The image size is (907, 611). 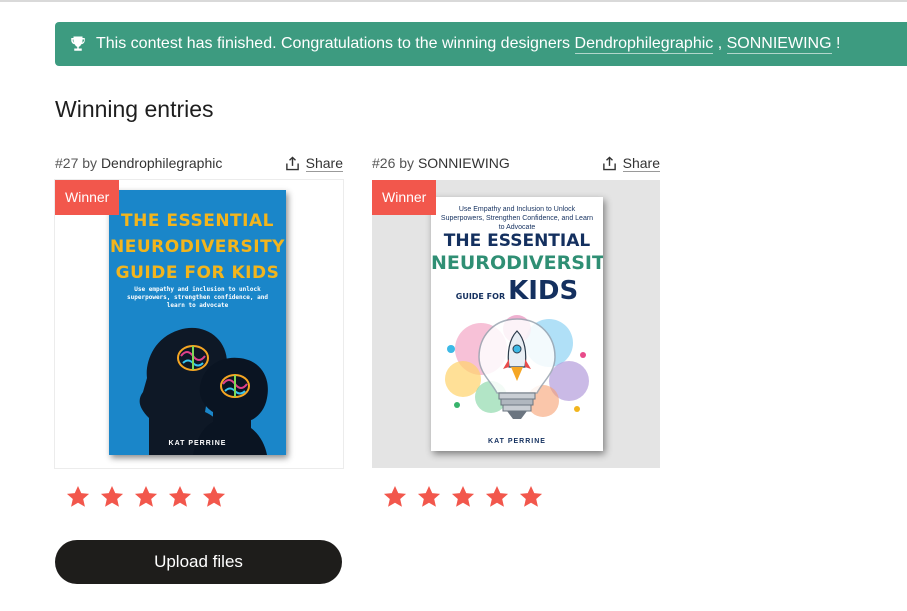 I want to click on cover-title-line2: NEURODIVERSITY, so click(x=517, y=263).